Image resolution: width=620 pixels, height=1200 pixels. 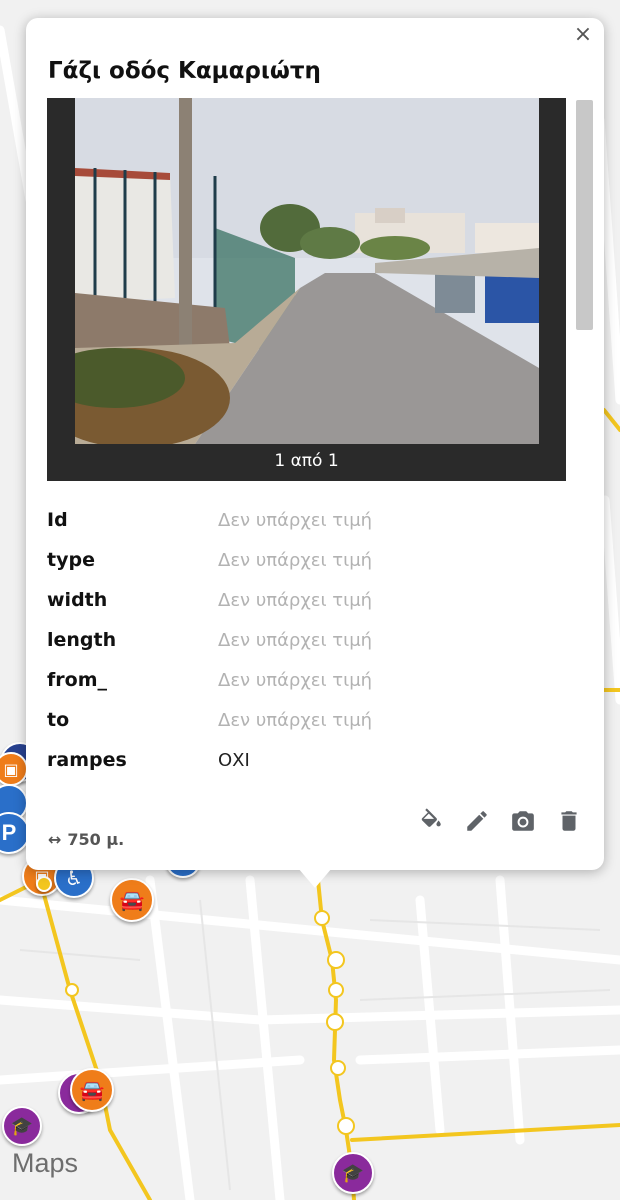 What do you see at coordinates (58, 720) in the screenshot?
I see `attribute-key: to` at bounding box center [58, 720].